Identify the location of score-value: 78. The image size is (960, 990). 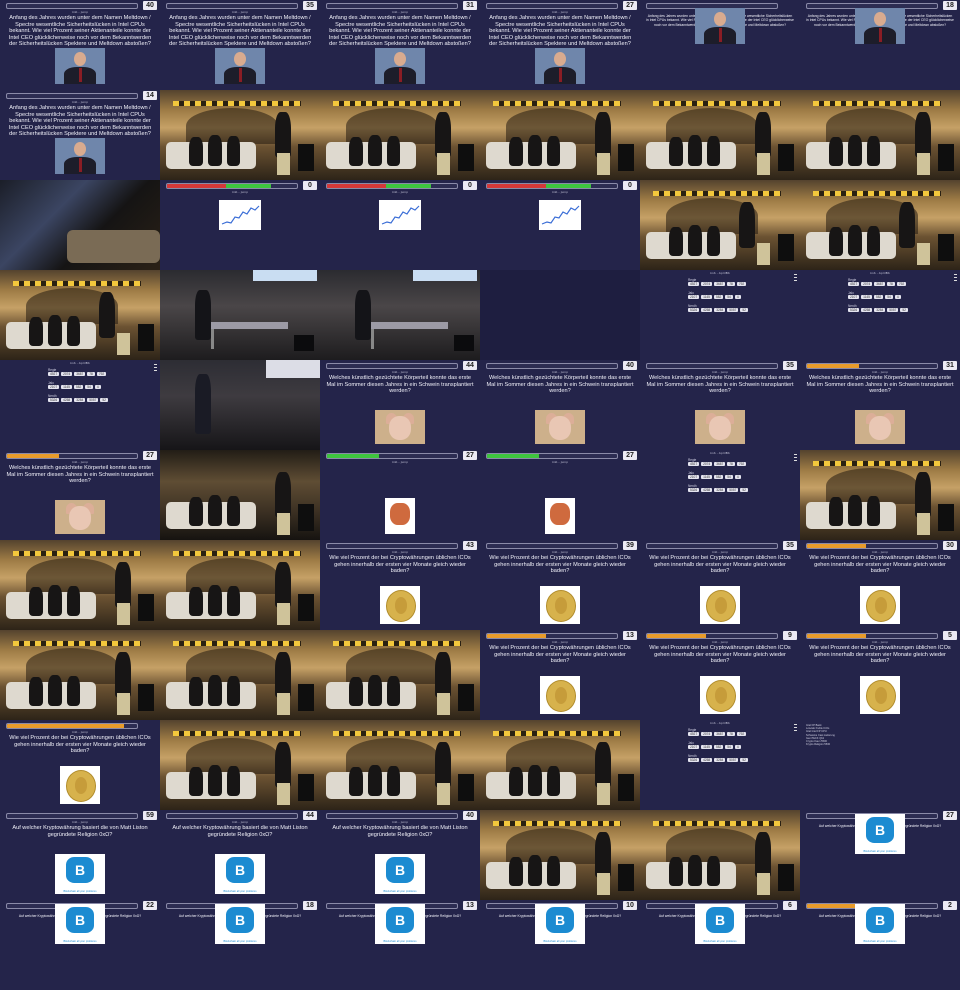
(891, 284).